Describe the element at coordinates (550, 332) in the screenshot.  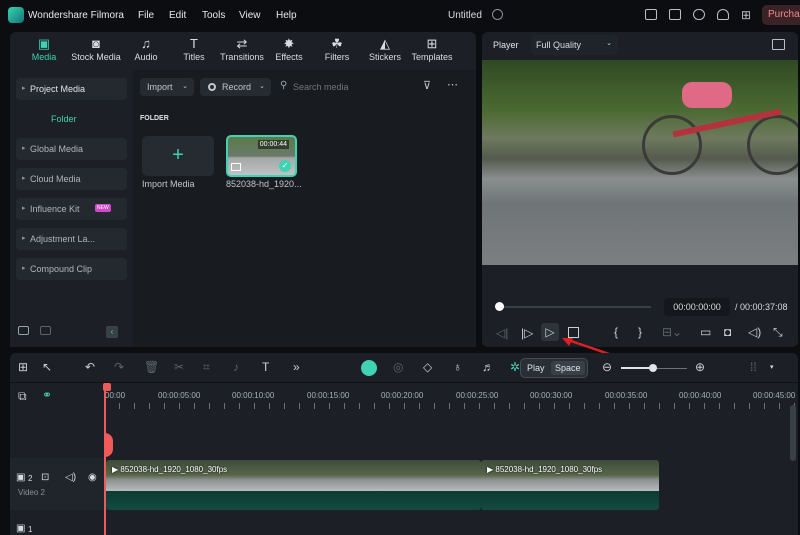
I see `play-button: ▷` at that location.